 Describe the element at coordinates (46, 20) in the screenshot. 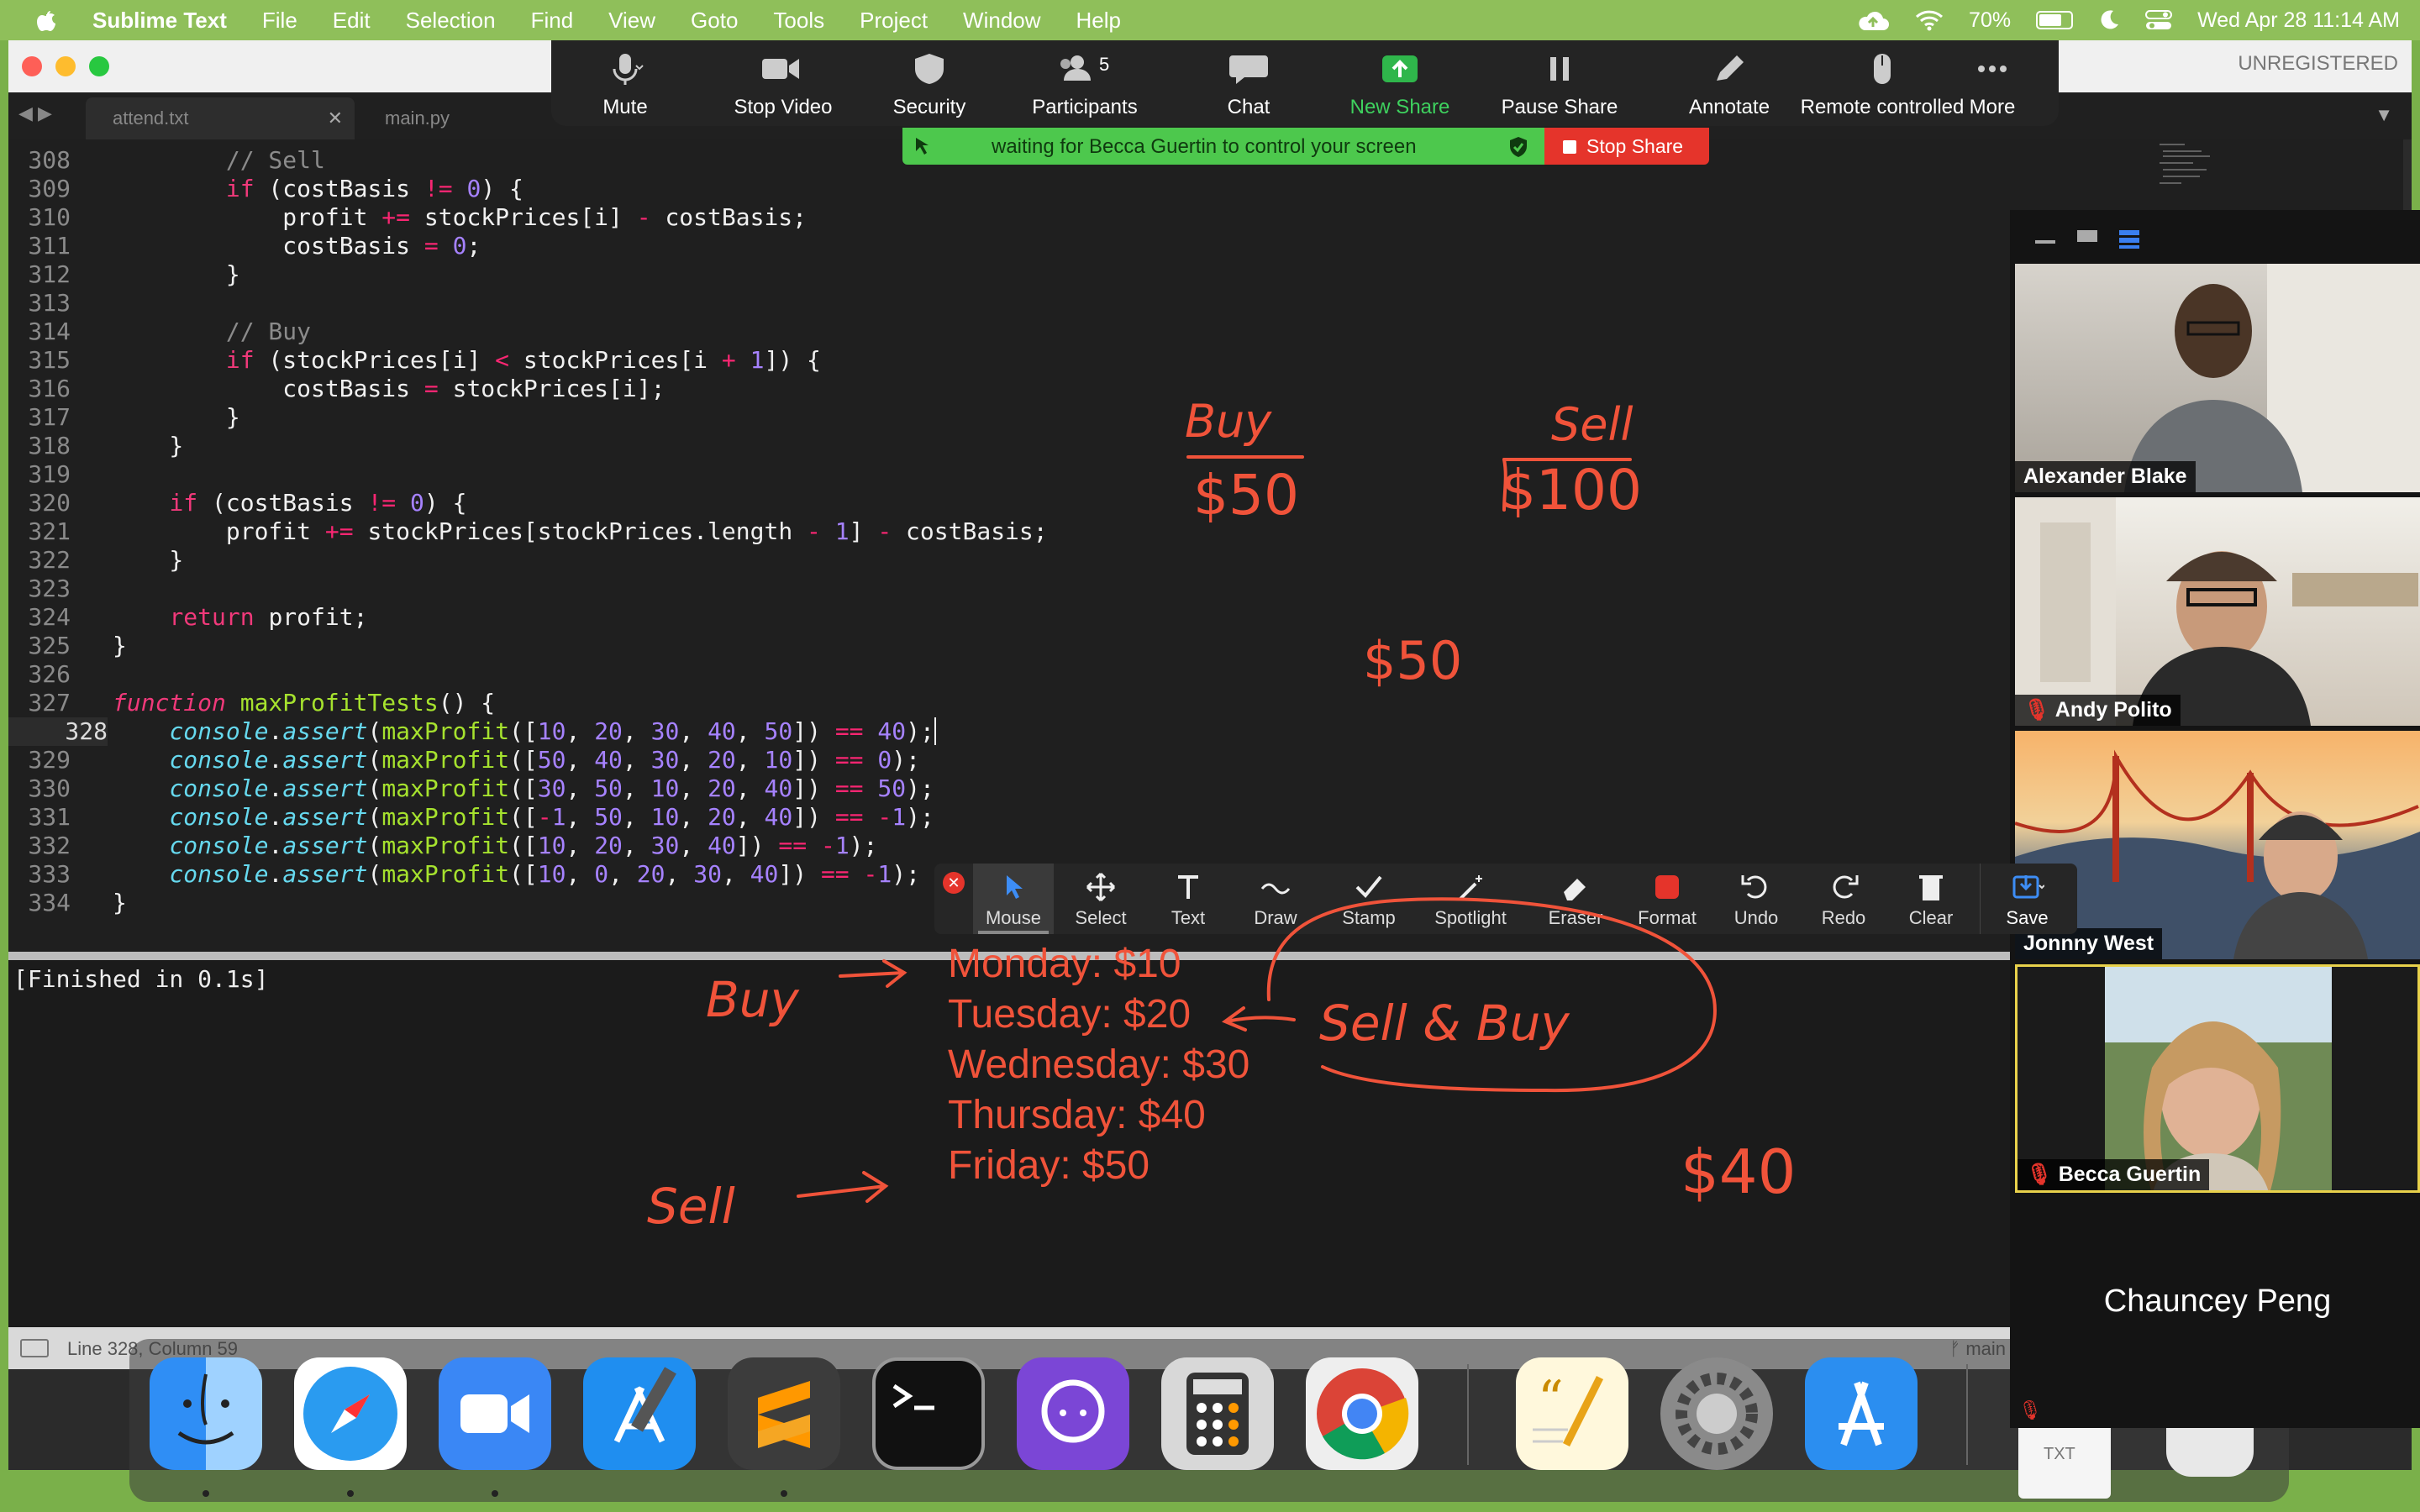

I see `apple-icon` at that location.